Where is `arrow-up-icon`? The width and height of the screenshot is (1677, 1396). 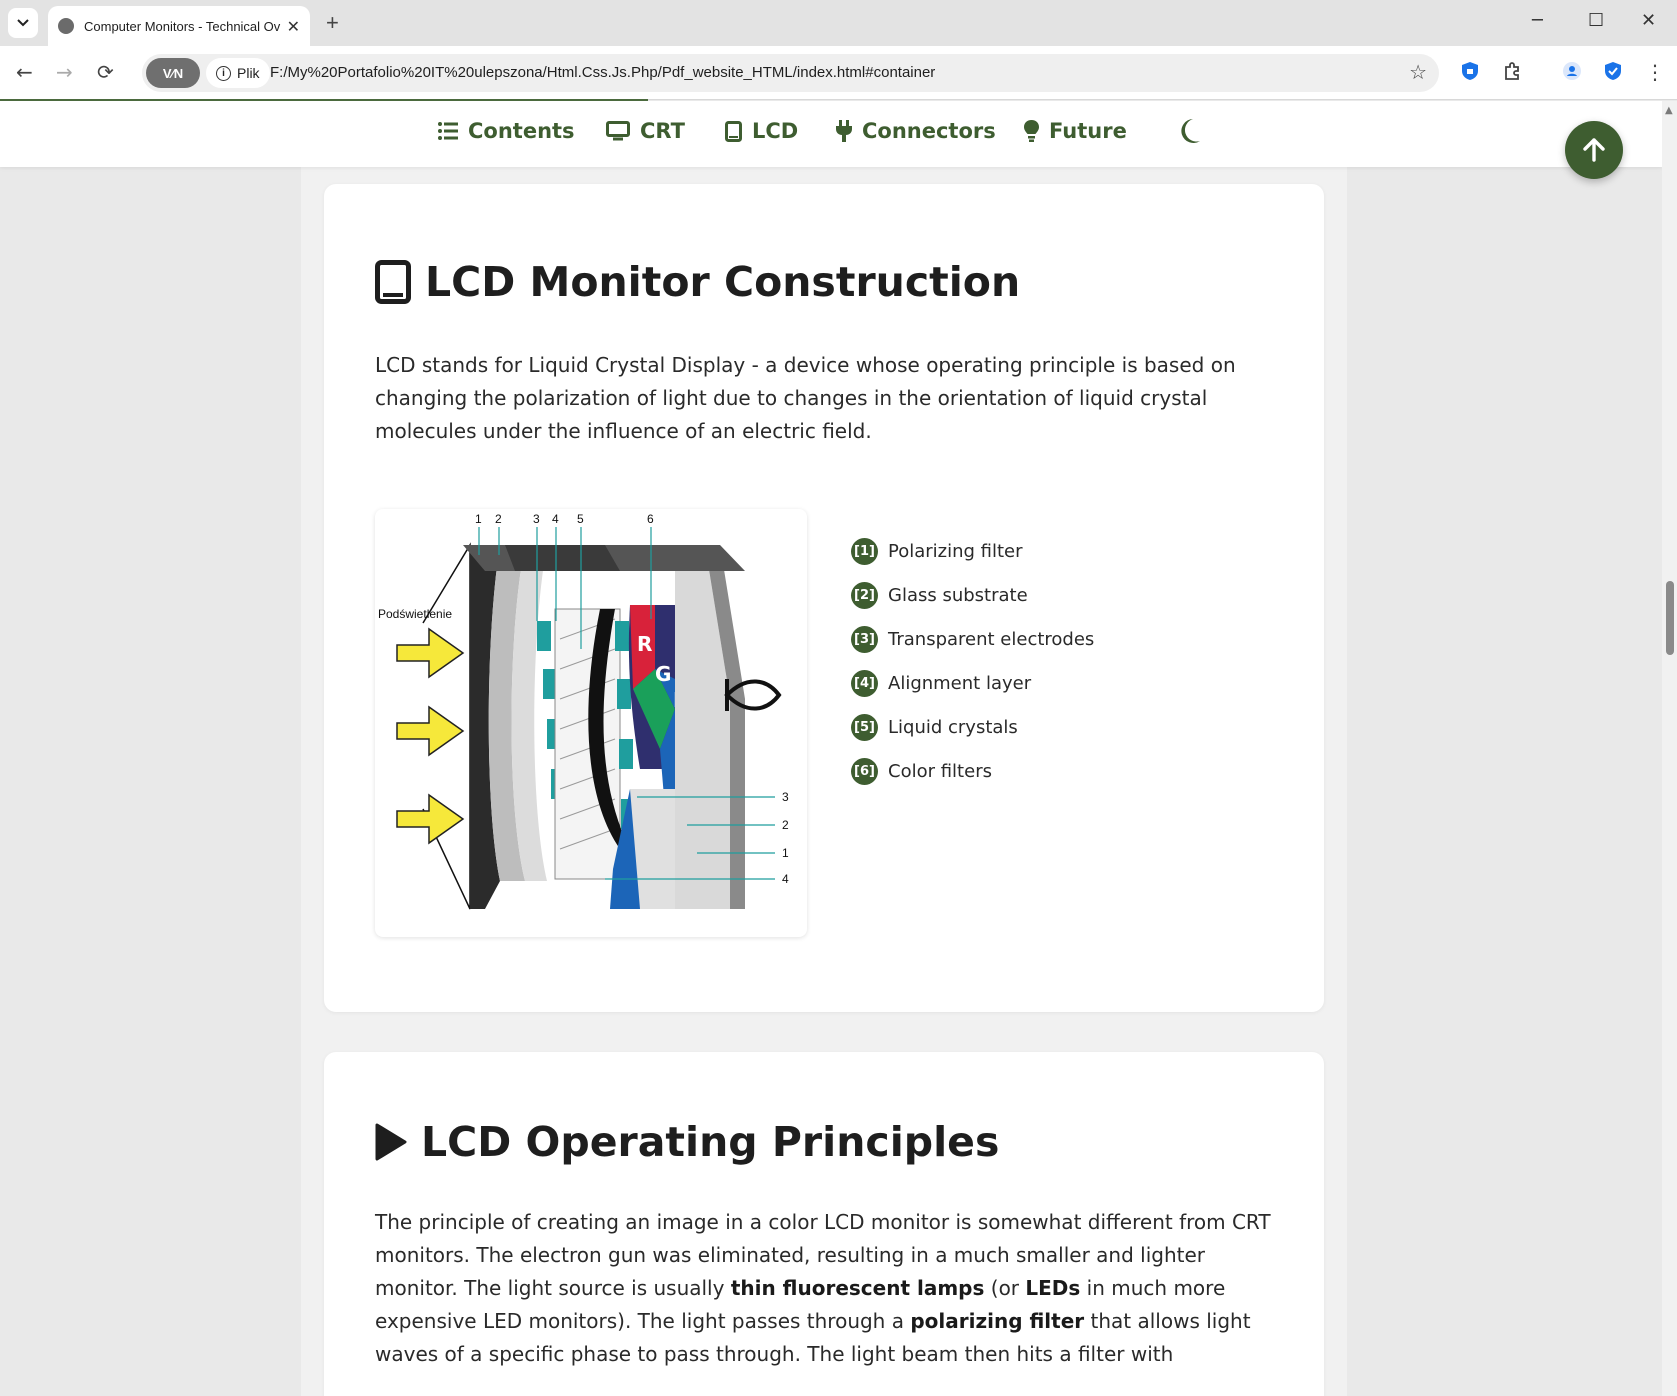 arrow-up-icon is located at coordinates (1594, 150).